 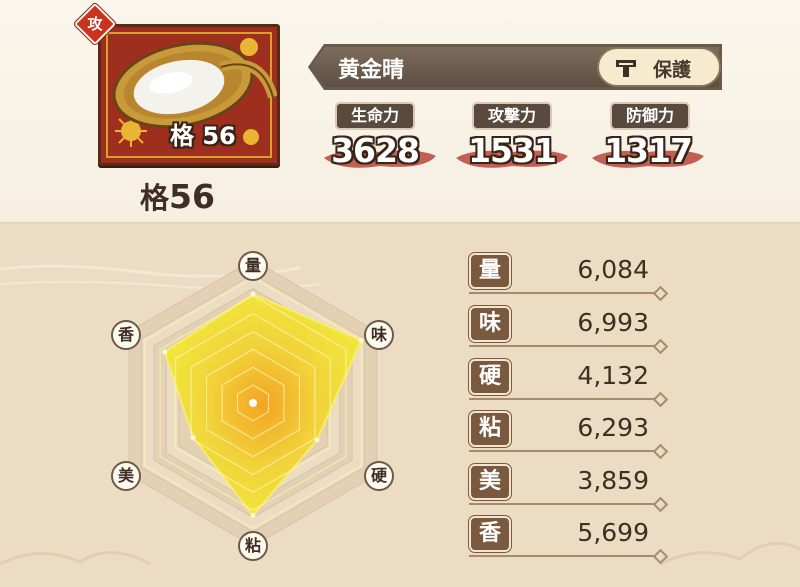 I want to click on radar-axis-label: 粘, so click(x=253, y=546).